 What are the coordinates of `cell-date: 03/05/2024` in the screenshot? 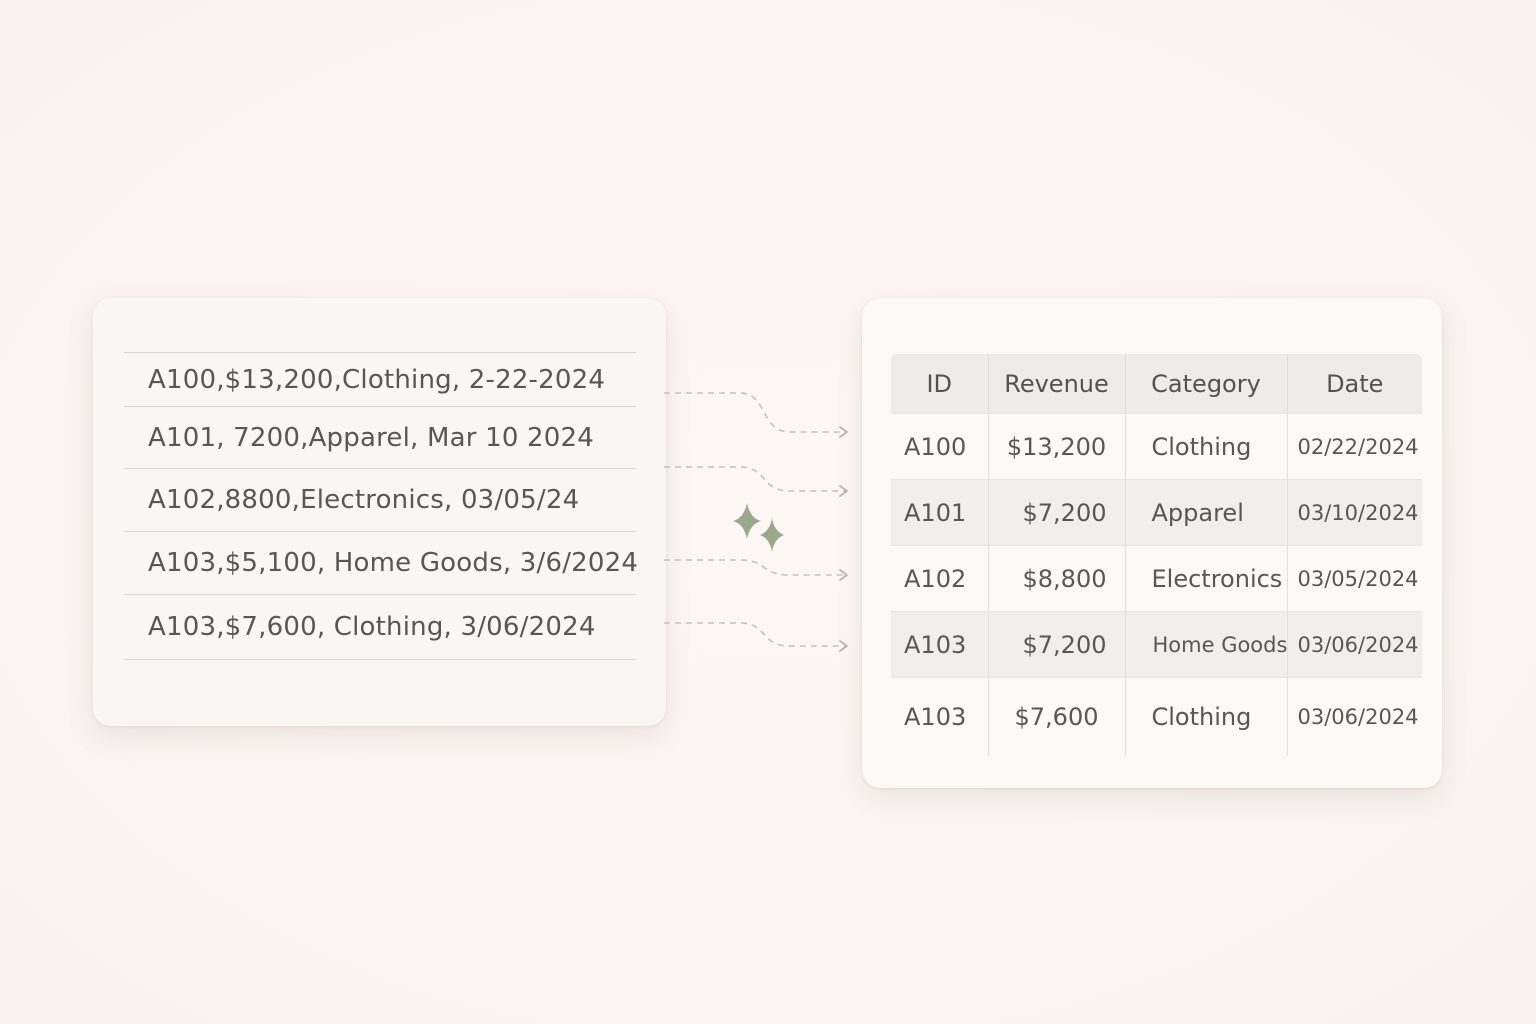 It's located at (1354, 578).